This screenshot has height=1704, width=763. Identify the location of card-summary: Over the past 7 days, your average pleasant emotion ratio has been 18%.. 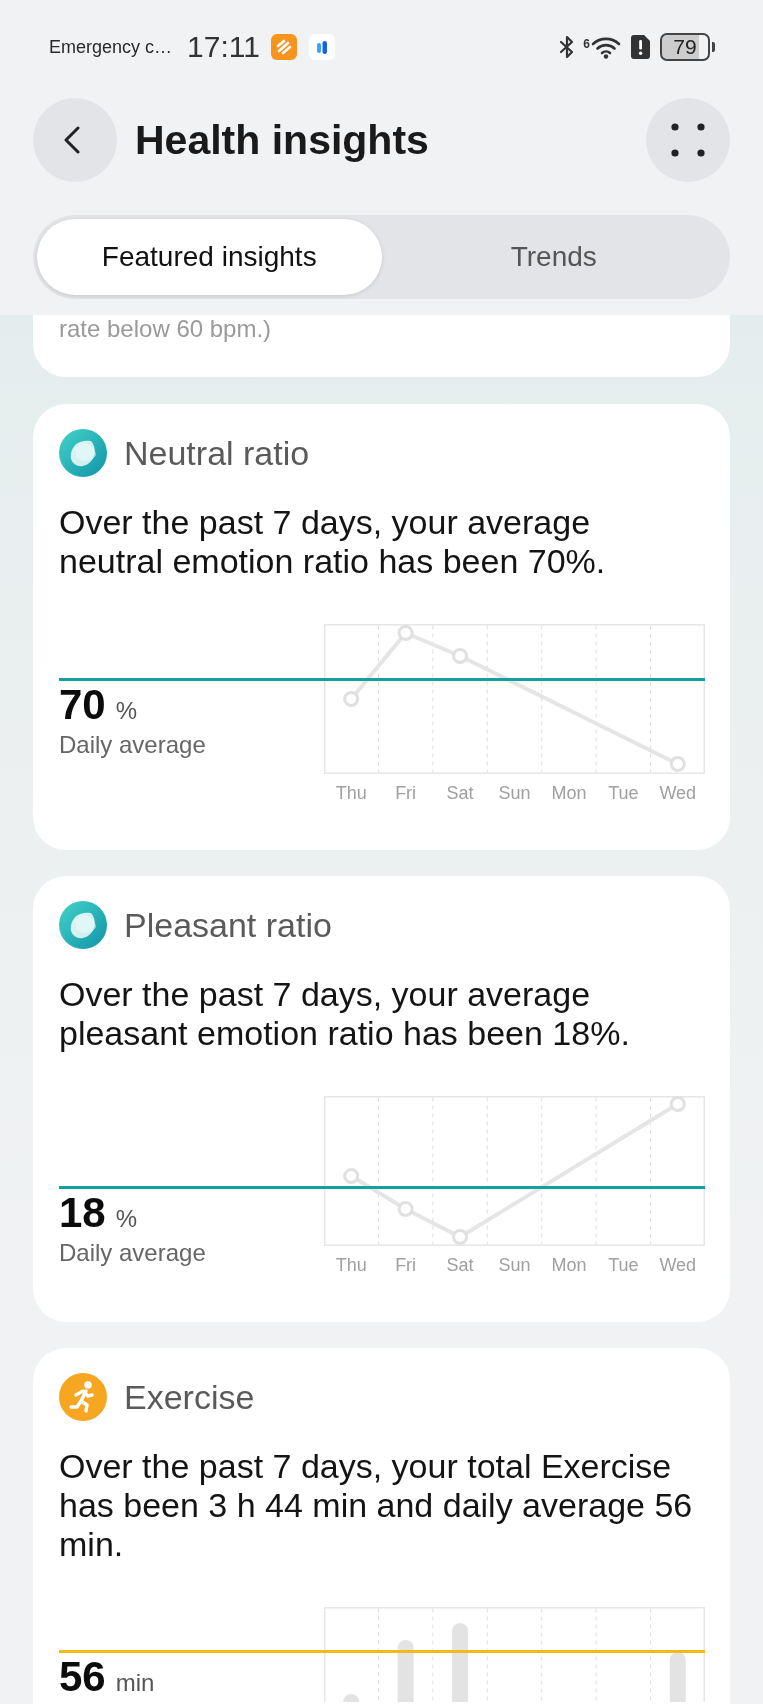
(345, 1014).